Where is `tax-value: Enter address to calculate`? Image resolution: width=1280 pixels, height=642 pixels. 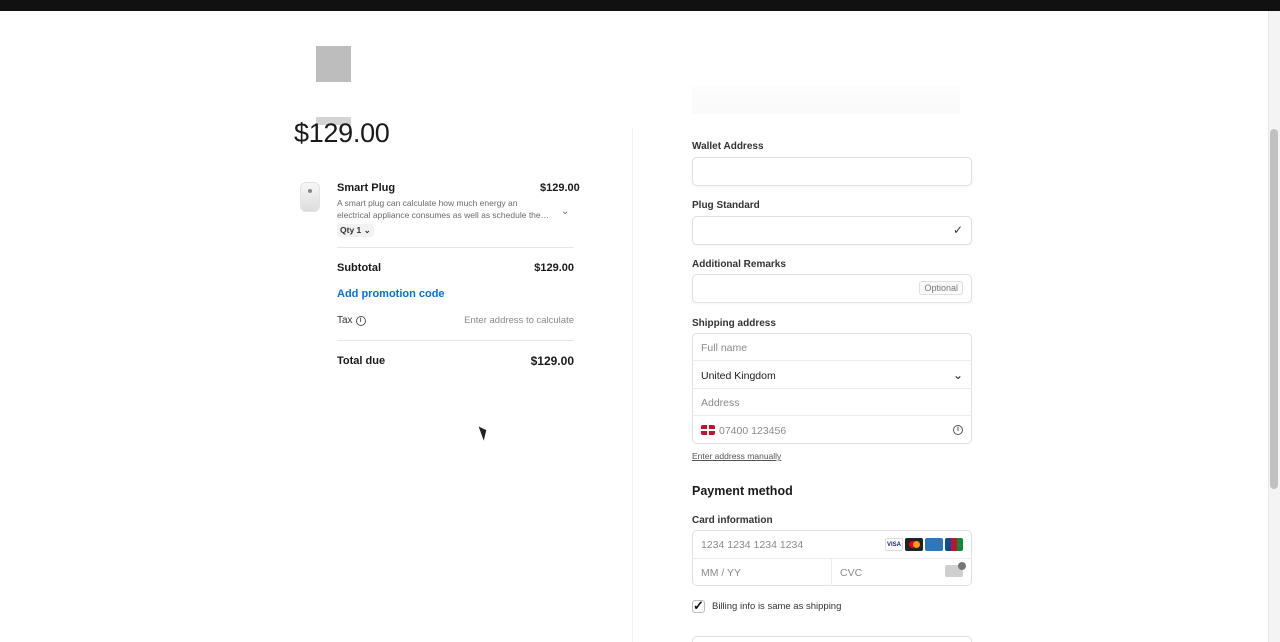
tax-value: Enter address to calculate is located at coordinates (519, 320).